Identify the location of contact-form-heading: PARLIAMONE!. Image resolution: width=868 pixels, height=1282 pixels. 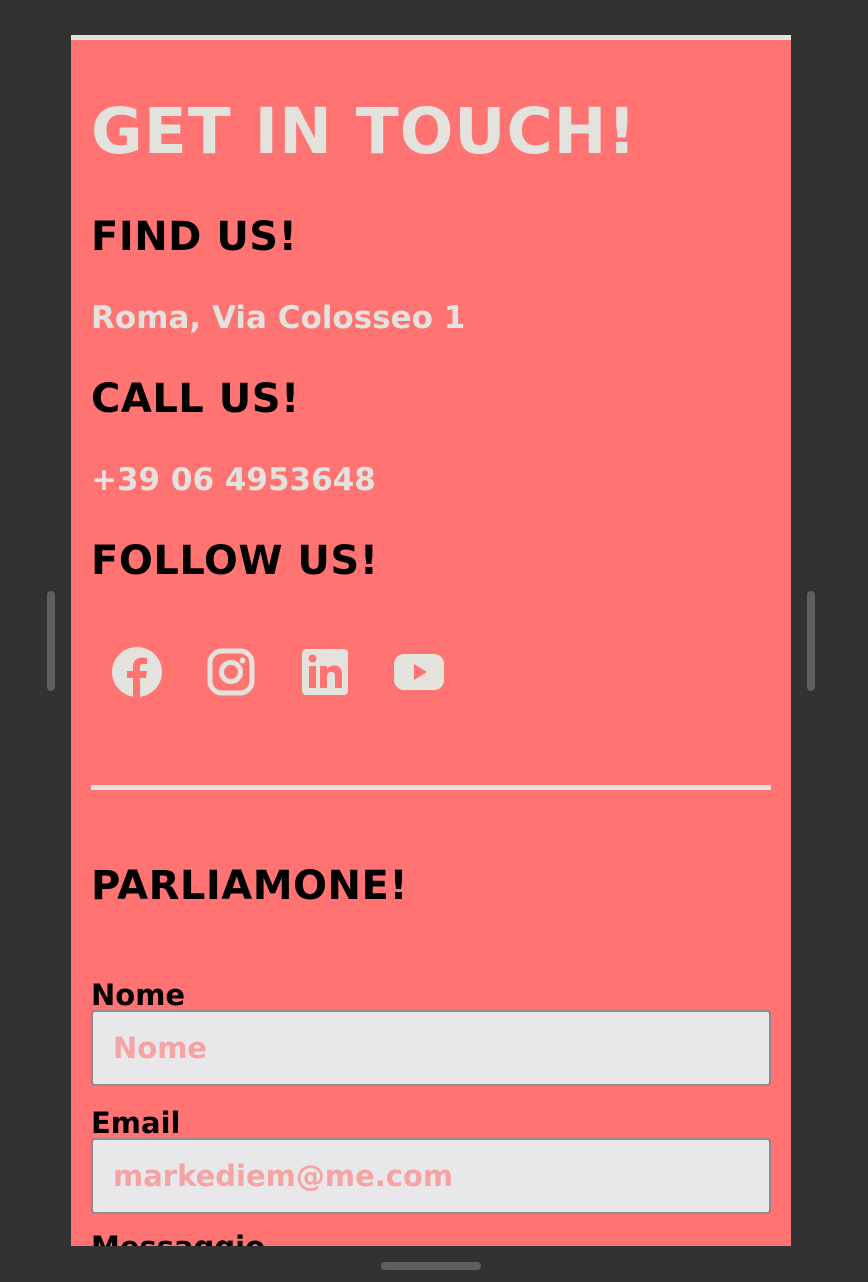
(250, 886).